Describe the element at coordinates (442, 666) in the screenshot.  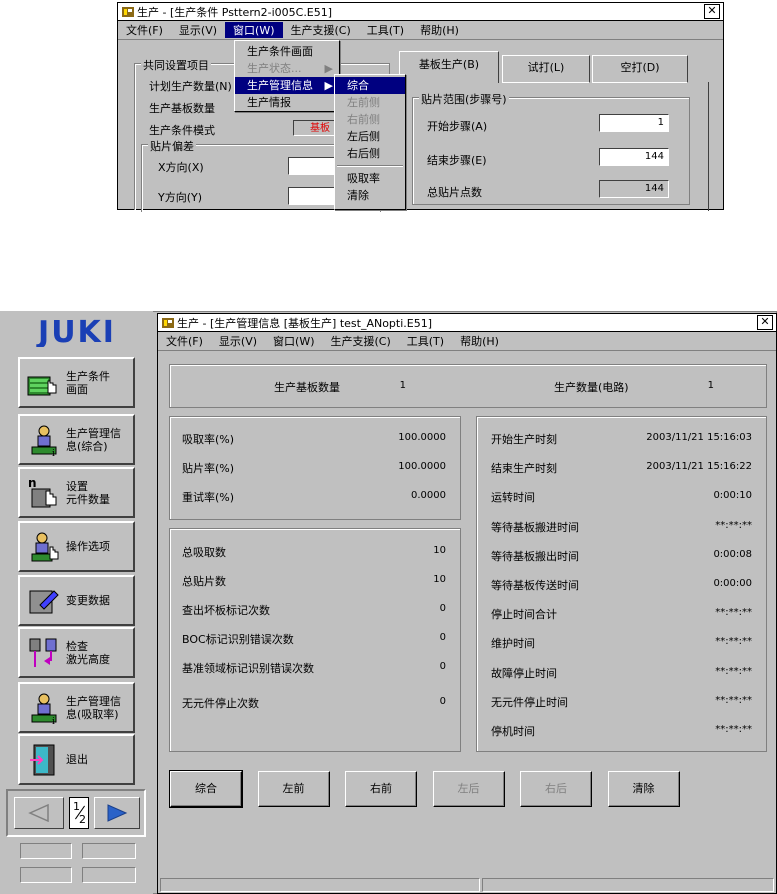
I see `count-value: 0` at that location.